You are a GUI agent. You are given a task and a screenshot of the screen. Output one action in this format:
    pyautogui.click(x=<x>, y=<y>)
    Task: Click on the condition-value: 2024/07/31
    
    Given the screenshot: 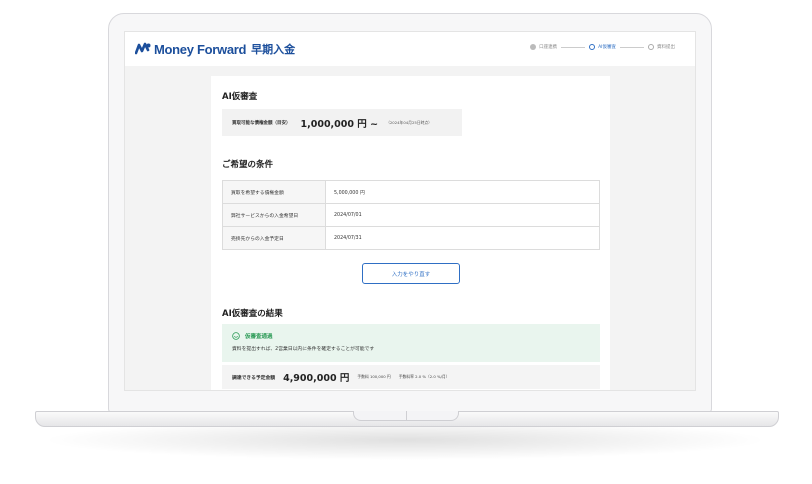 What is the action you would take?
    pyautogui.click(x=462, y=238)
    